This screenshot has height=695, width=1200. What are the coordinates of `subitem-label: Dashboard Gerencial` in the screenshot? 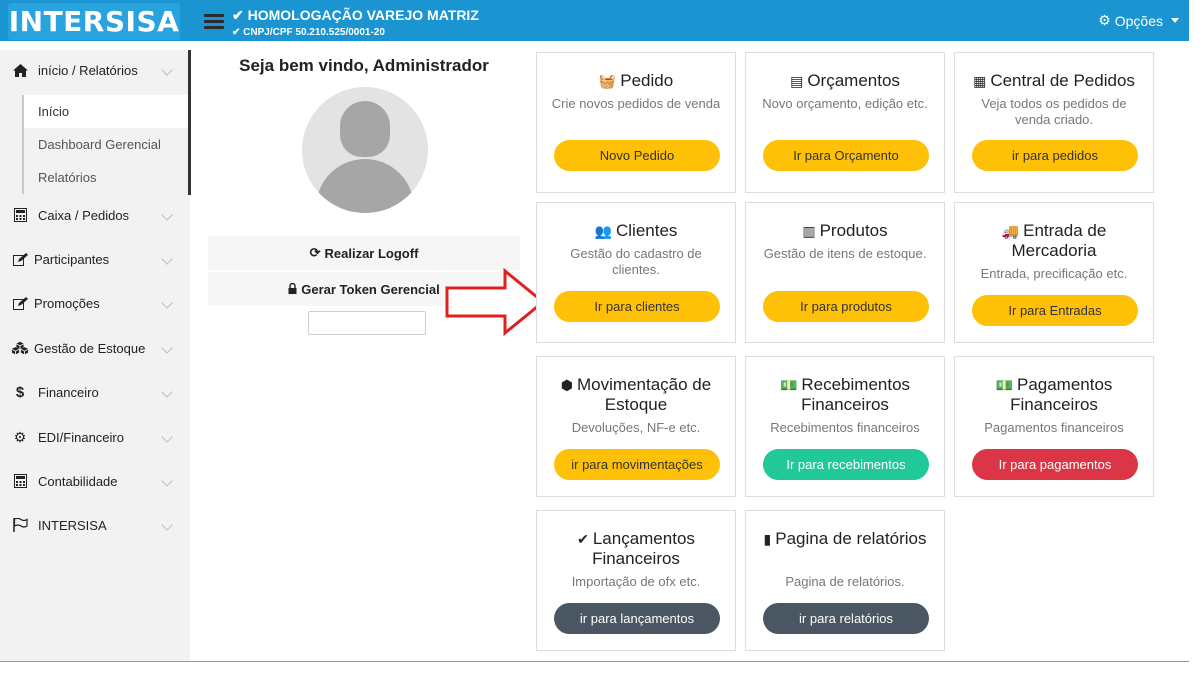 It's located at (99, 144).